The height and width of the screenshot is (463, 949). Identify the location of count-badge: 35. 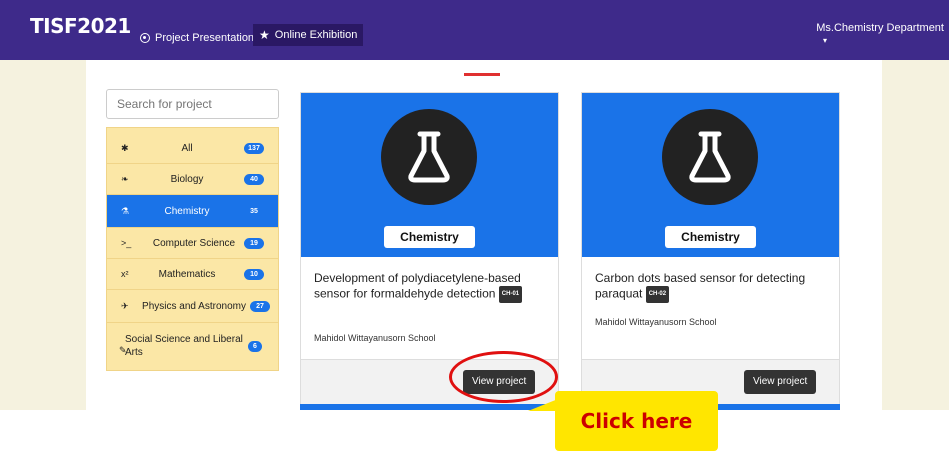
(254, 211).